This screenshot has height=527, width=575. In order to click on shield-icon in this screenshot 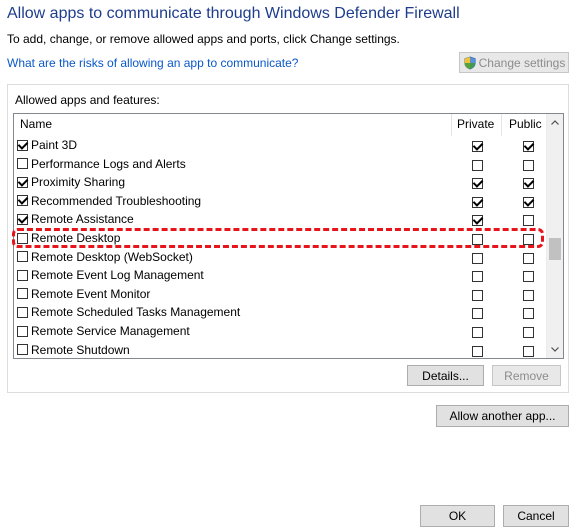, I will do `click(470, 62)`.